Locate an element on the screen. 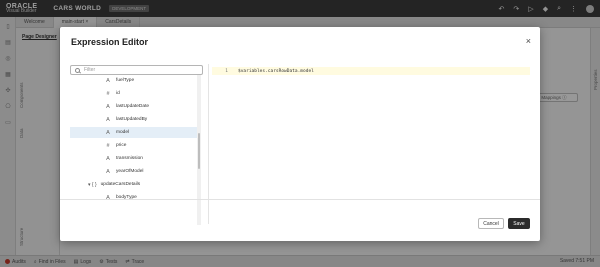 Image resolution: width=600 pixels, height=267 pixels. cancel-button: Cancel is located at coordinates (491, 223).